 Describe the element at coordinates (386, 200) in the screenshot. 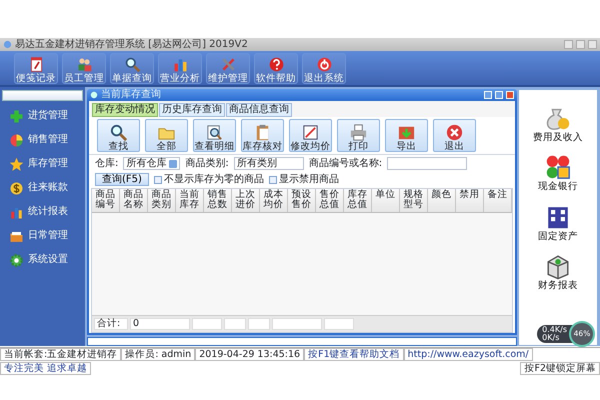

I see `column-header: 单位` at that location.